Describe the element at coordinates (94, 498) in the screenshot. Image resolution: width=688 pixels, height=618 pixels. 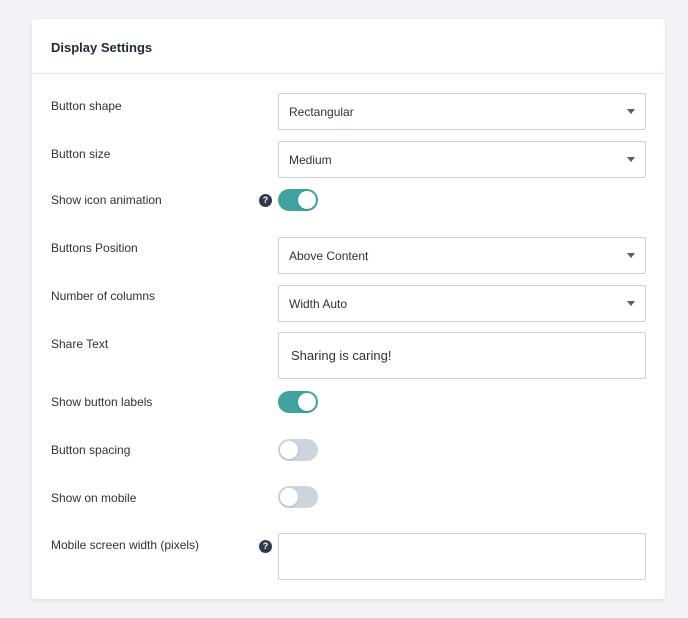
I see `show-on-mobile-label: Show on mobile` at that location.